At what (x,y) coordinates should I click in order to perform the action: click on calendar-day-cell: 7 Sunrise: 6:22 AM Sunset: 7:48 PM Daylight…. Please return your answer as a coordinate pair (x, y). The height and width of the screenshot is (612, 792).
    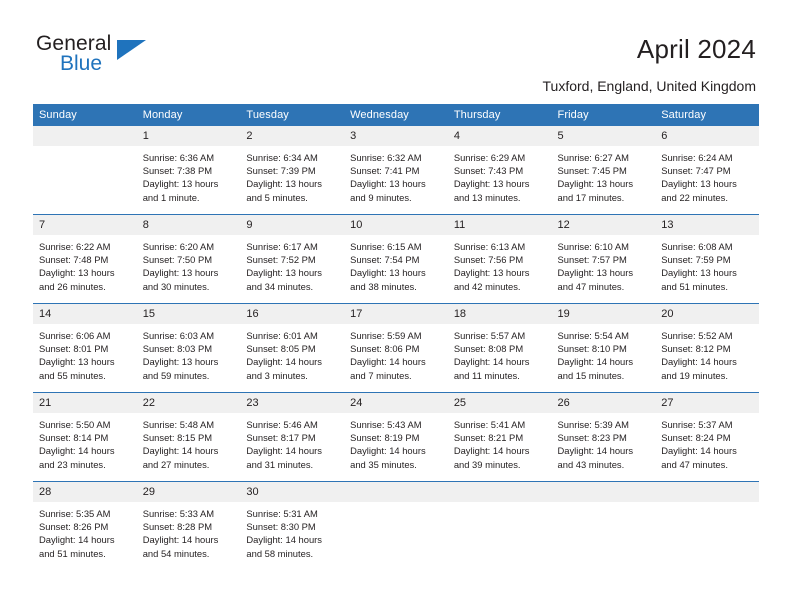
    Looking at the image, I should click on (85, 259).